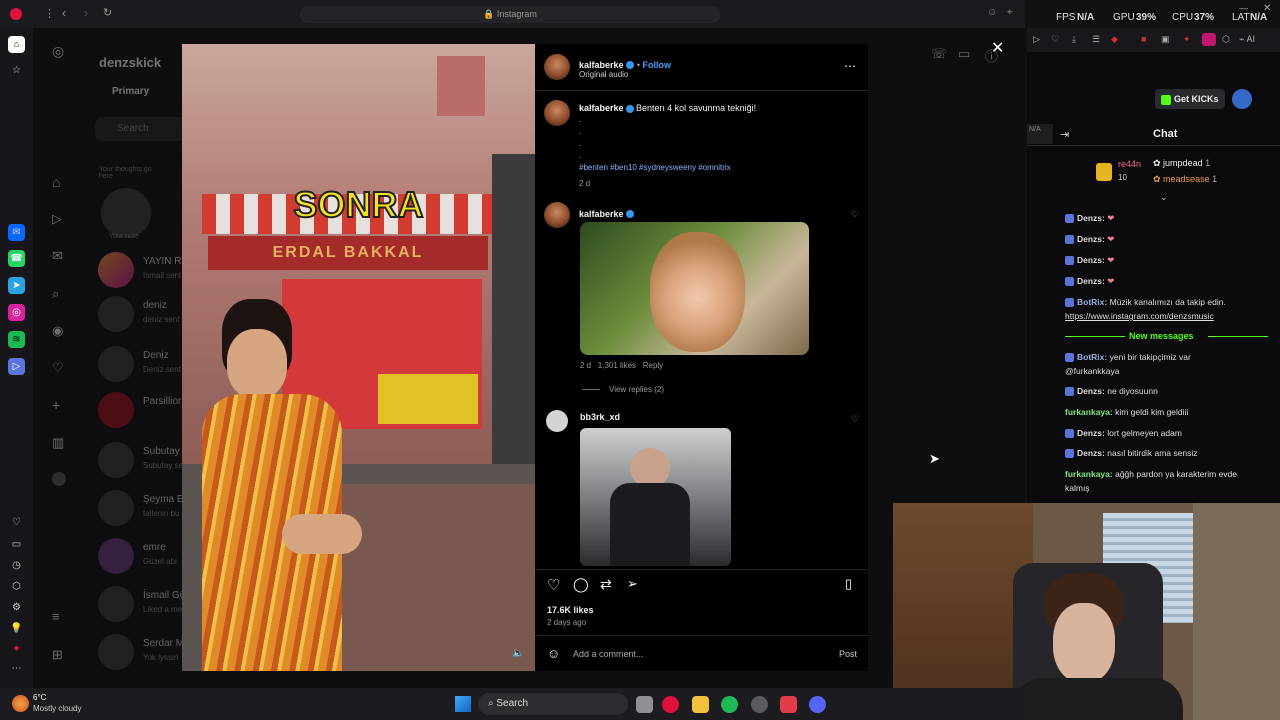  Describe the element at coordinates (57, 331) in the screenshot. I see `ig-explore-icon: ◉` at that location.